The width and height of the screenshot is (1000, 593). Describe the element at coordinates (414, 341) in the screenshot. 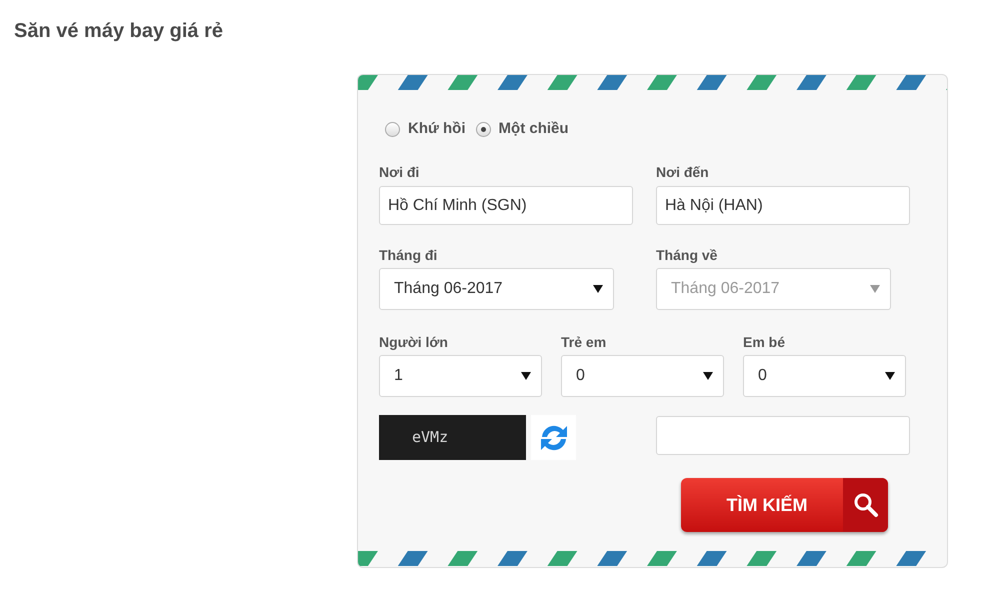

I see `field-label: Người lớn` at that location.